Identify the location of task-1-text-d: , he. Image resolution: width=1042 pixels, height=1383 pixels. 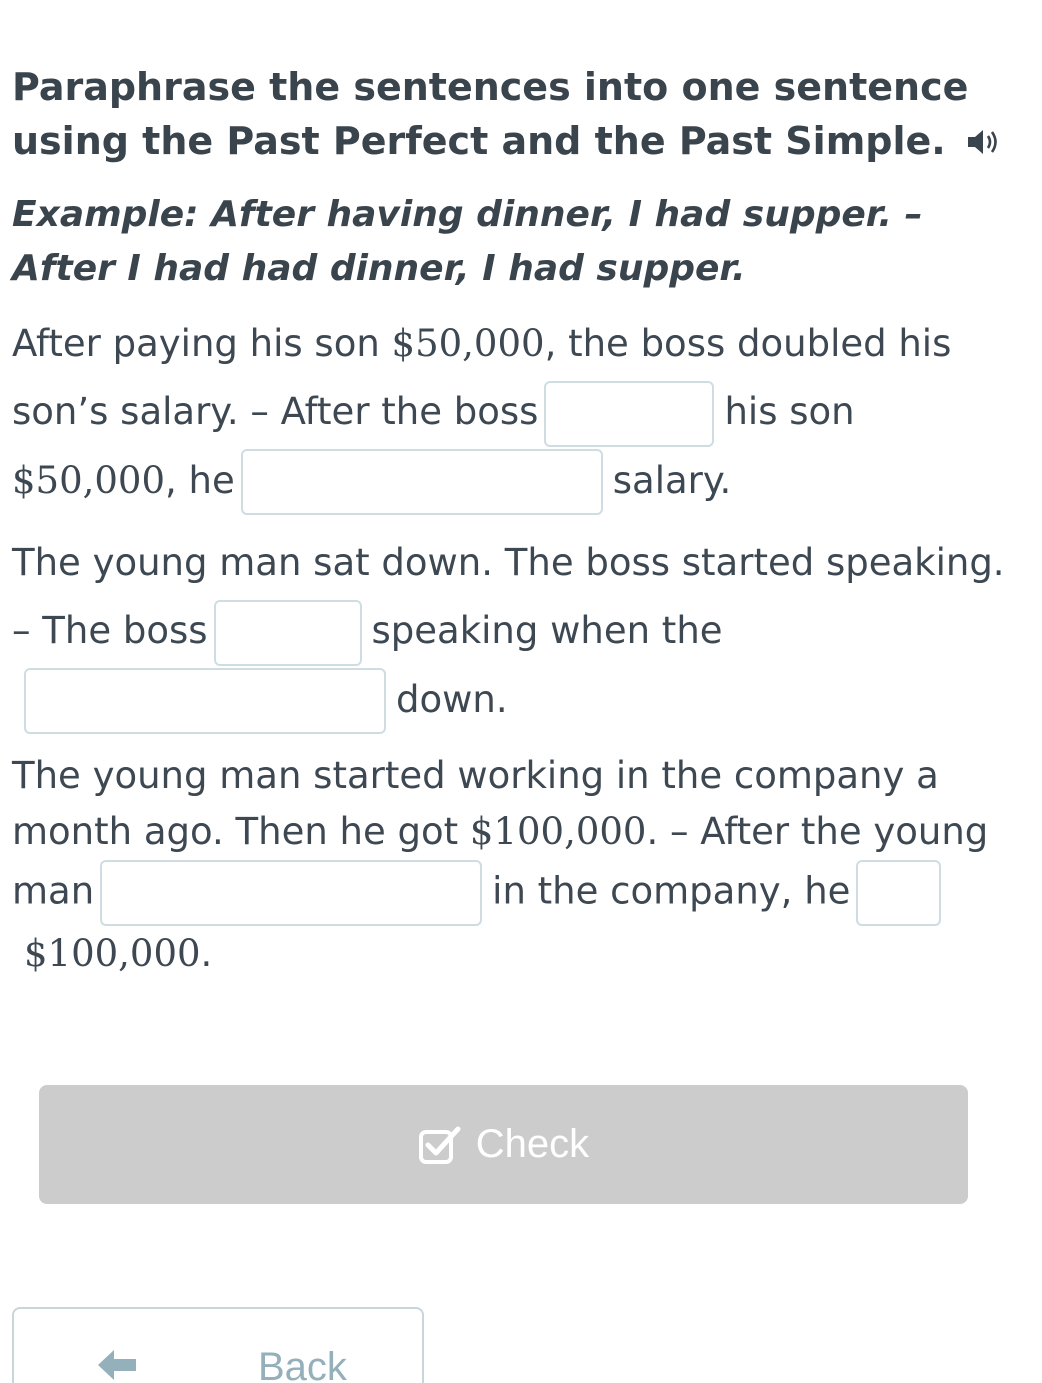
(200, 480).